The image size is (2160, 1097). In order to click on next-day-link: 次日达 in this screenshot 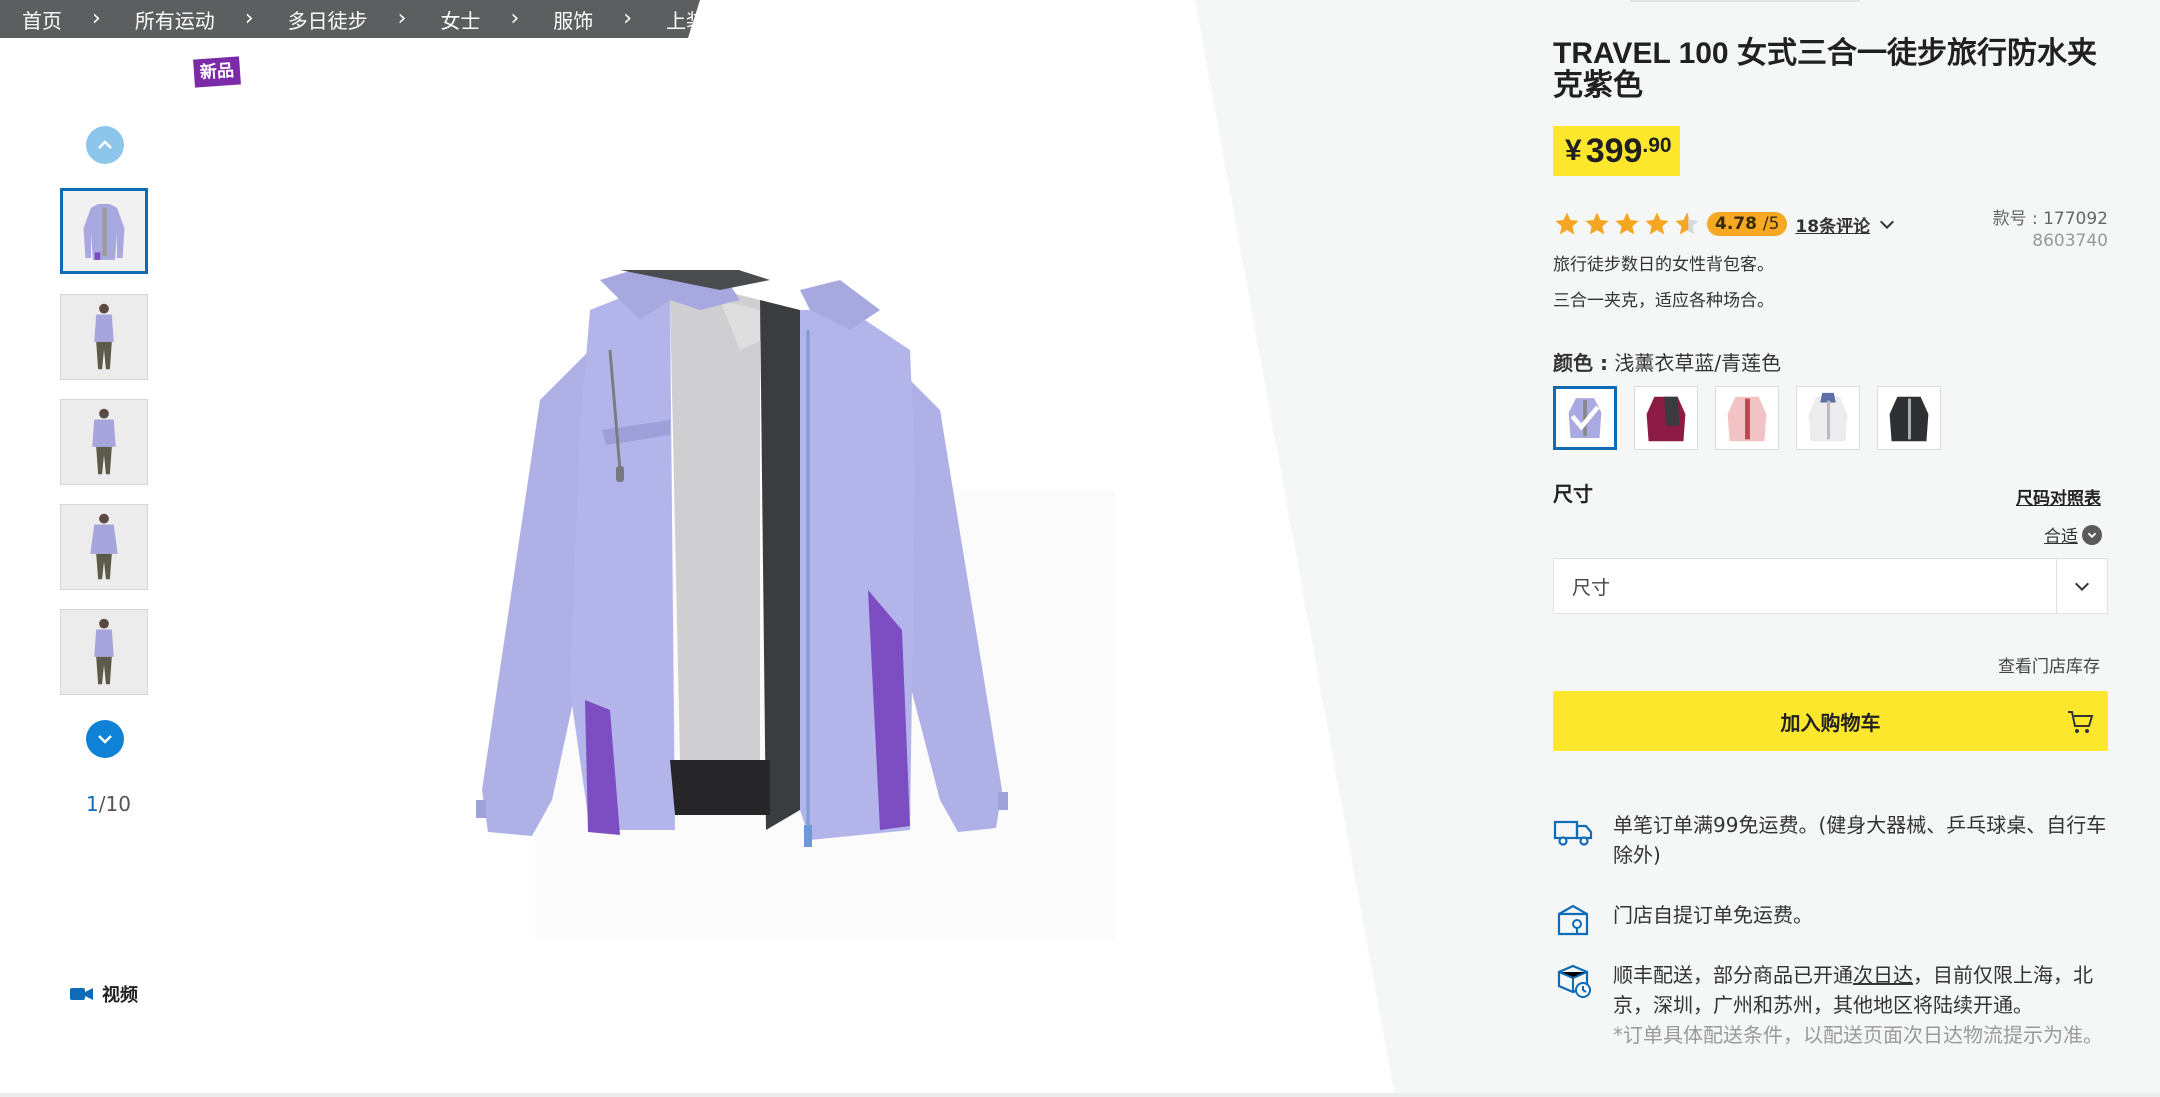, I will do `click(1883, 975)`.